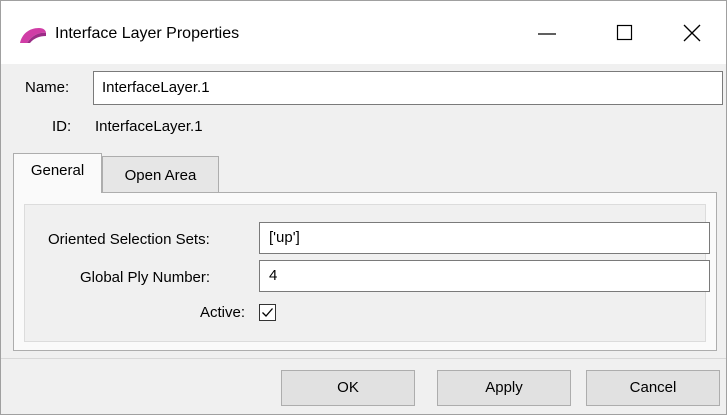 This screenshot has height=415, width=727. Describe the element at coordinates (147, 33) in the screenshot. I see `window-title: Interface Layer Properties` at that location.